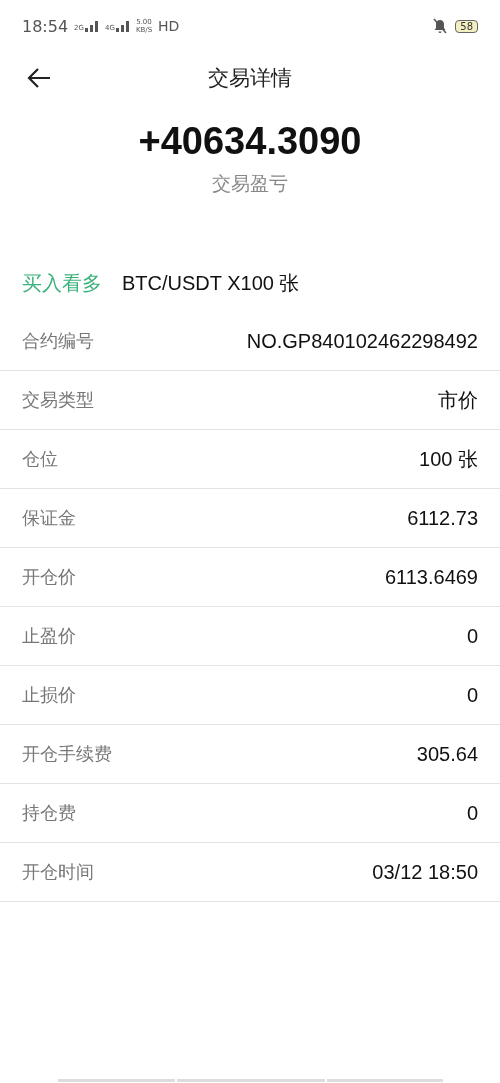 This screenshot has height=1083, width=500. What do you see at coordinates (58, 872) in the screenshot?
I see `detail-label: 开仓时间` at bounding box center [58, 872].